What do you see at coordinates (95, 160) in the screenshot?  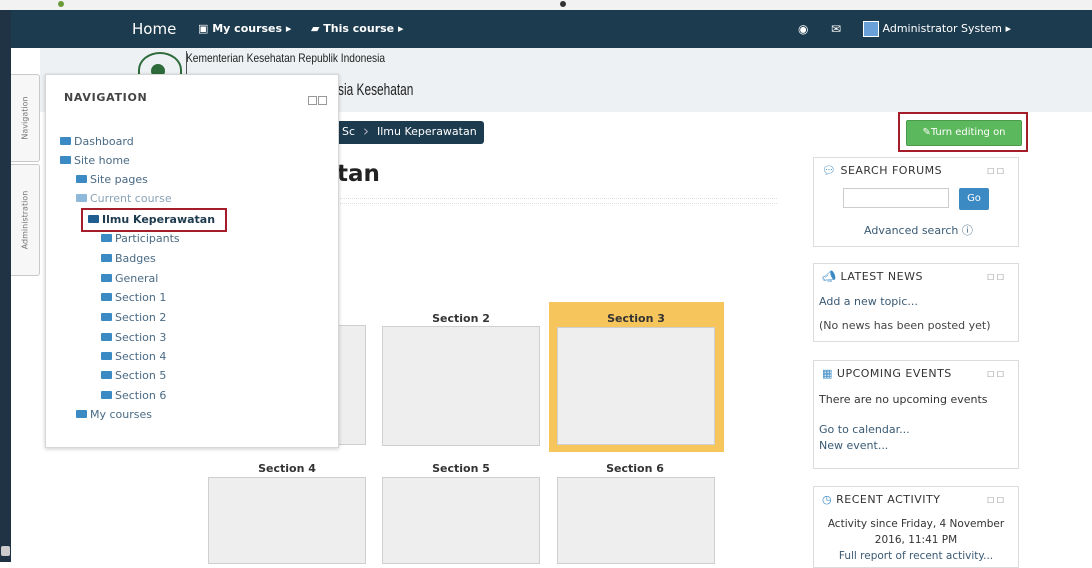 I see `nav-item-site-home: Site home` at bounding box center [95, 160].